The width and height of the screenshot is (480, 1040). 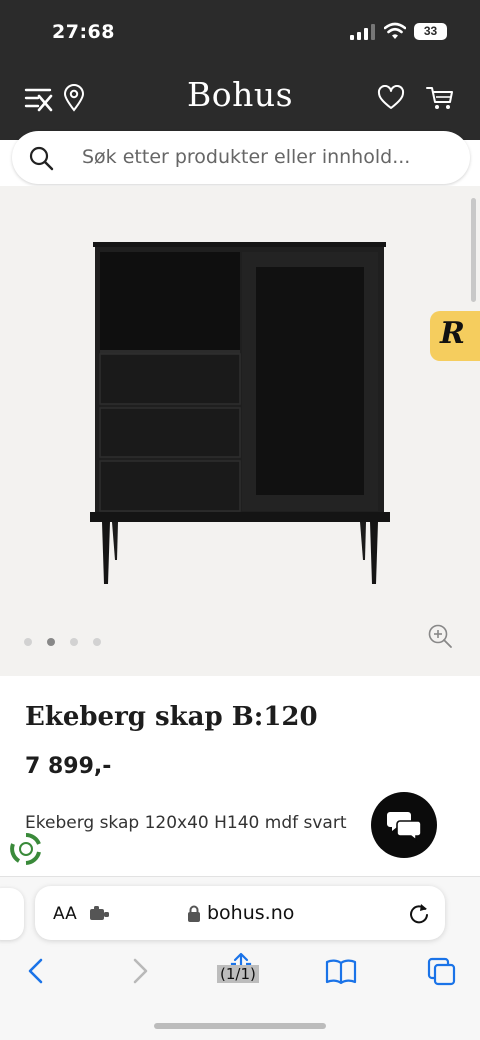 What do you see at coordinates (12, 914) in the screenshot?
I see `previous-tab-peek` at bounding box center [12, 914].